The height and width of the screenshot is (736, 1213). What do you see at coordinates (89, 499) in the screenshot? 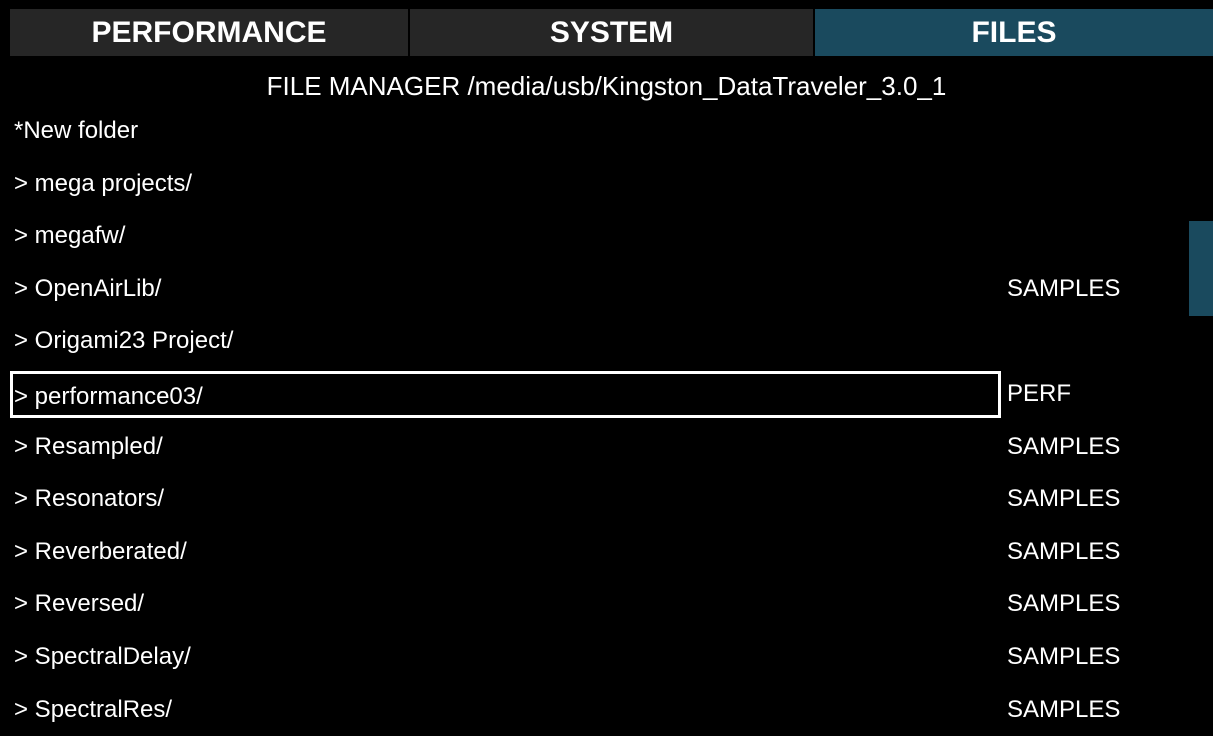
I see `file-name: > Resonators/` at bounding box center [89, 499].